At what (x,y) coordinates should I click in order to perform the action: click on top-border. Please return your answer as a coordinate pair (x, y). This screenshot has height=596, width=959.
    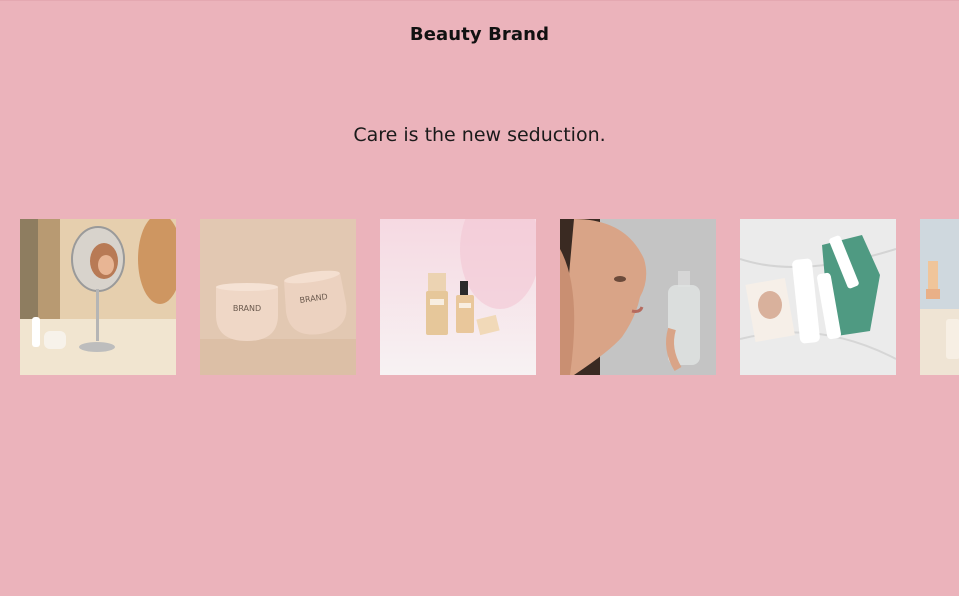
    Looking at the image, I should click on (479, 0).